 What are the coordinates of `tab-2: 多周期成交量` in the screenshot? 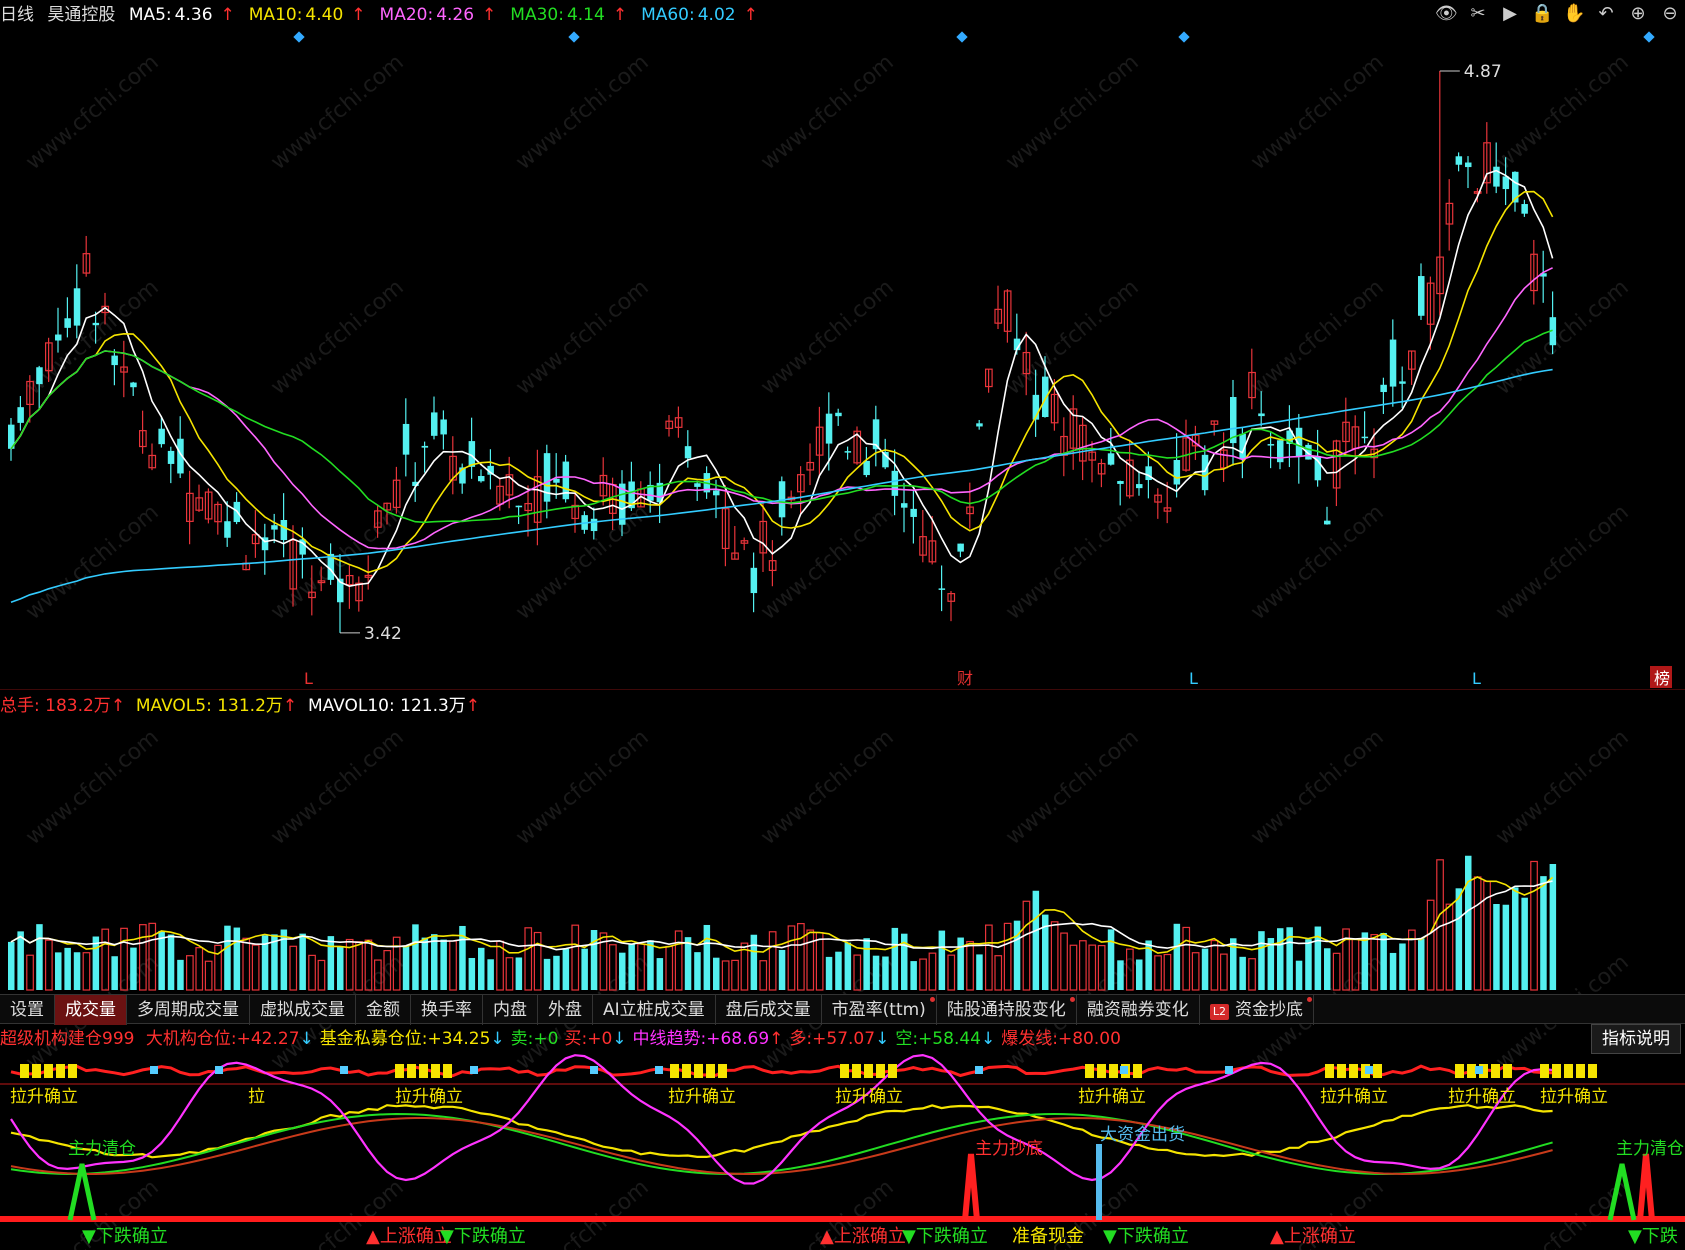 It's located at (188, 1010).